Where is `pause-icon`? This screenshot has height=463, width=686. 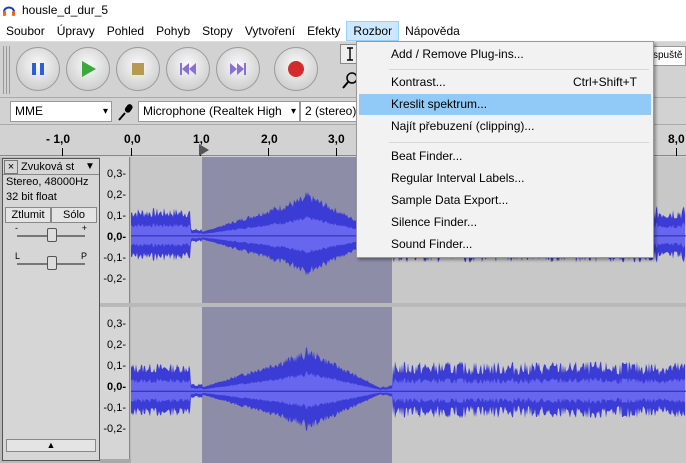
pause-icon is located at coordinates (38, 69).